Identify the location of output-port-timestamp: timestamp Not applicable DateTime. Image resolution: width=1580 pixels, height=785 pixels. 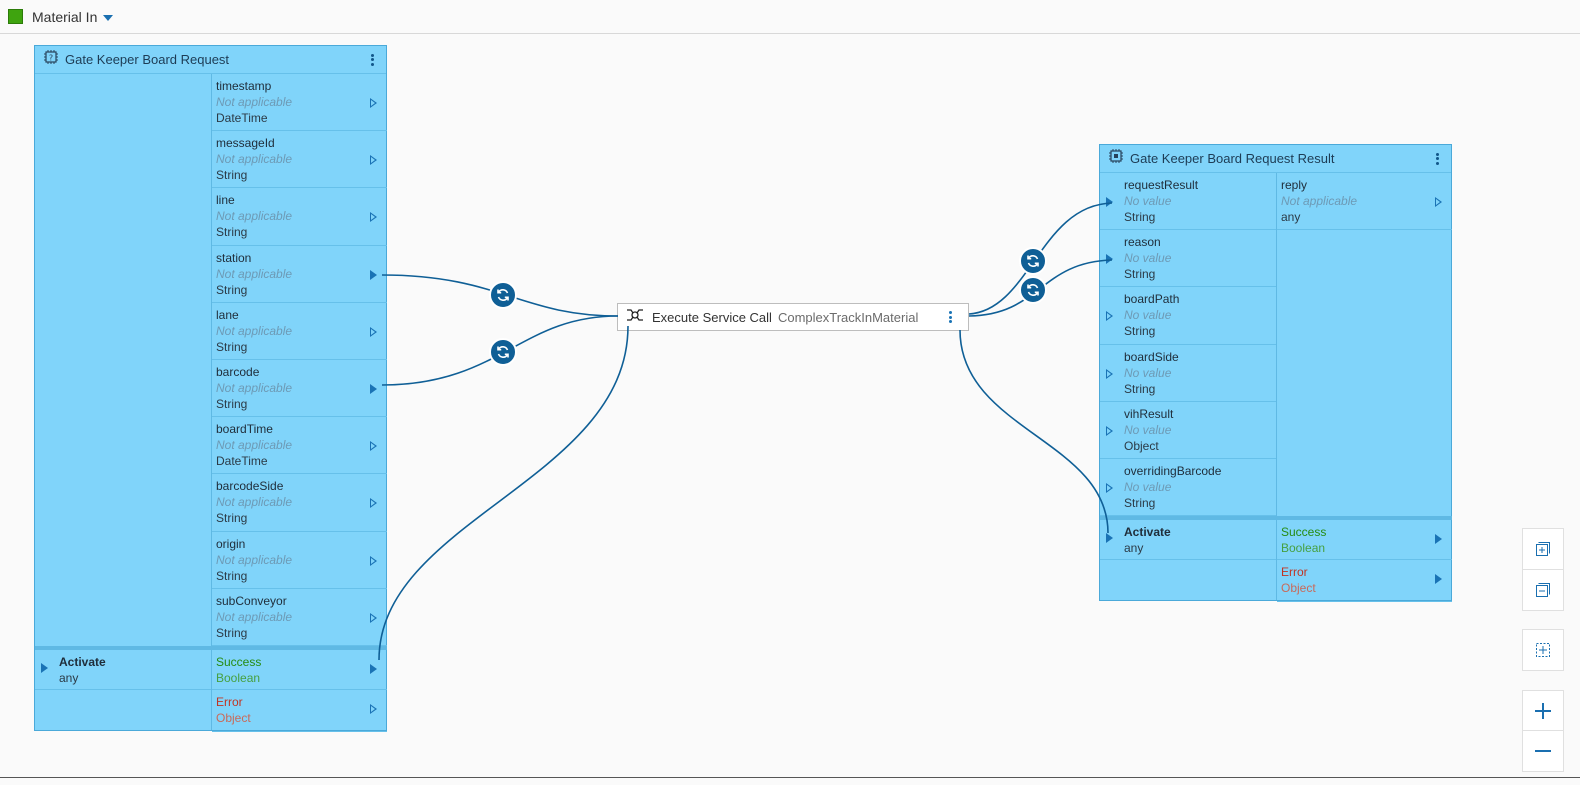
(299, 103).